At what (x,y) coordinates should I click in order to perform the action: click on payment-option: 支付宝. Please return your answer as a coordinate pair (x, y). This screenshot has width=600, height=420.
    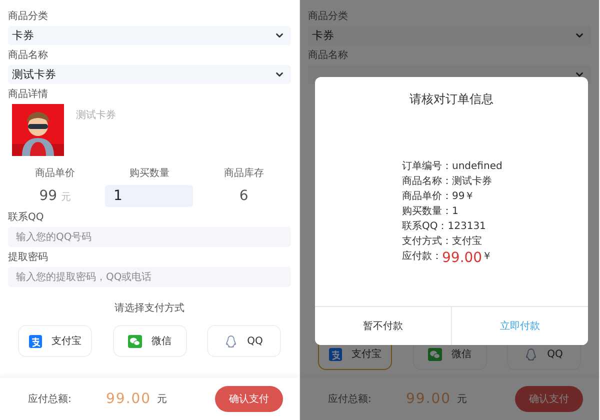
    Looking at the image, I should click on (55, 341).